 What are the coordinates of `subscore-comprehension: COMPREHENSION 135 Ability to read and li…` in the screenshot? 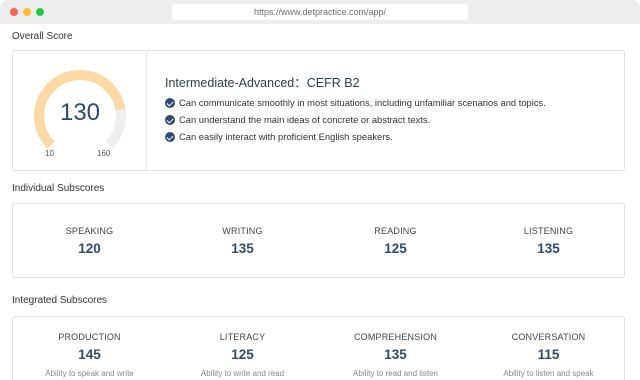 It's located at (395, 355).